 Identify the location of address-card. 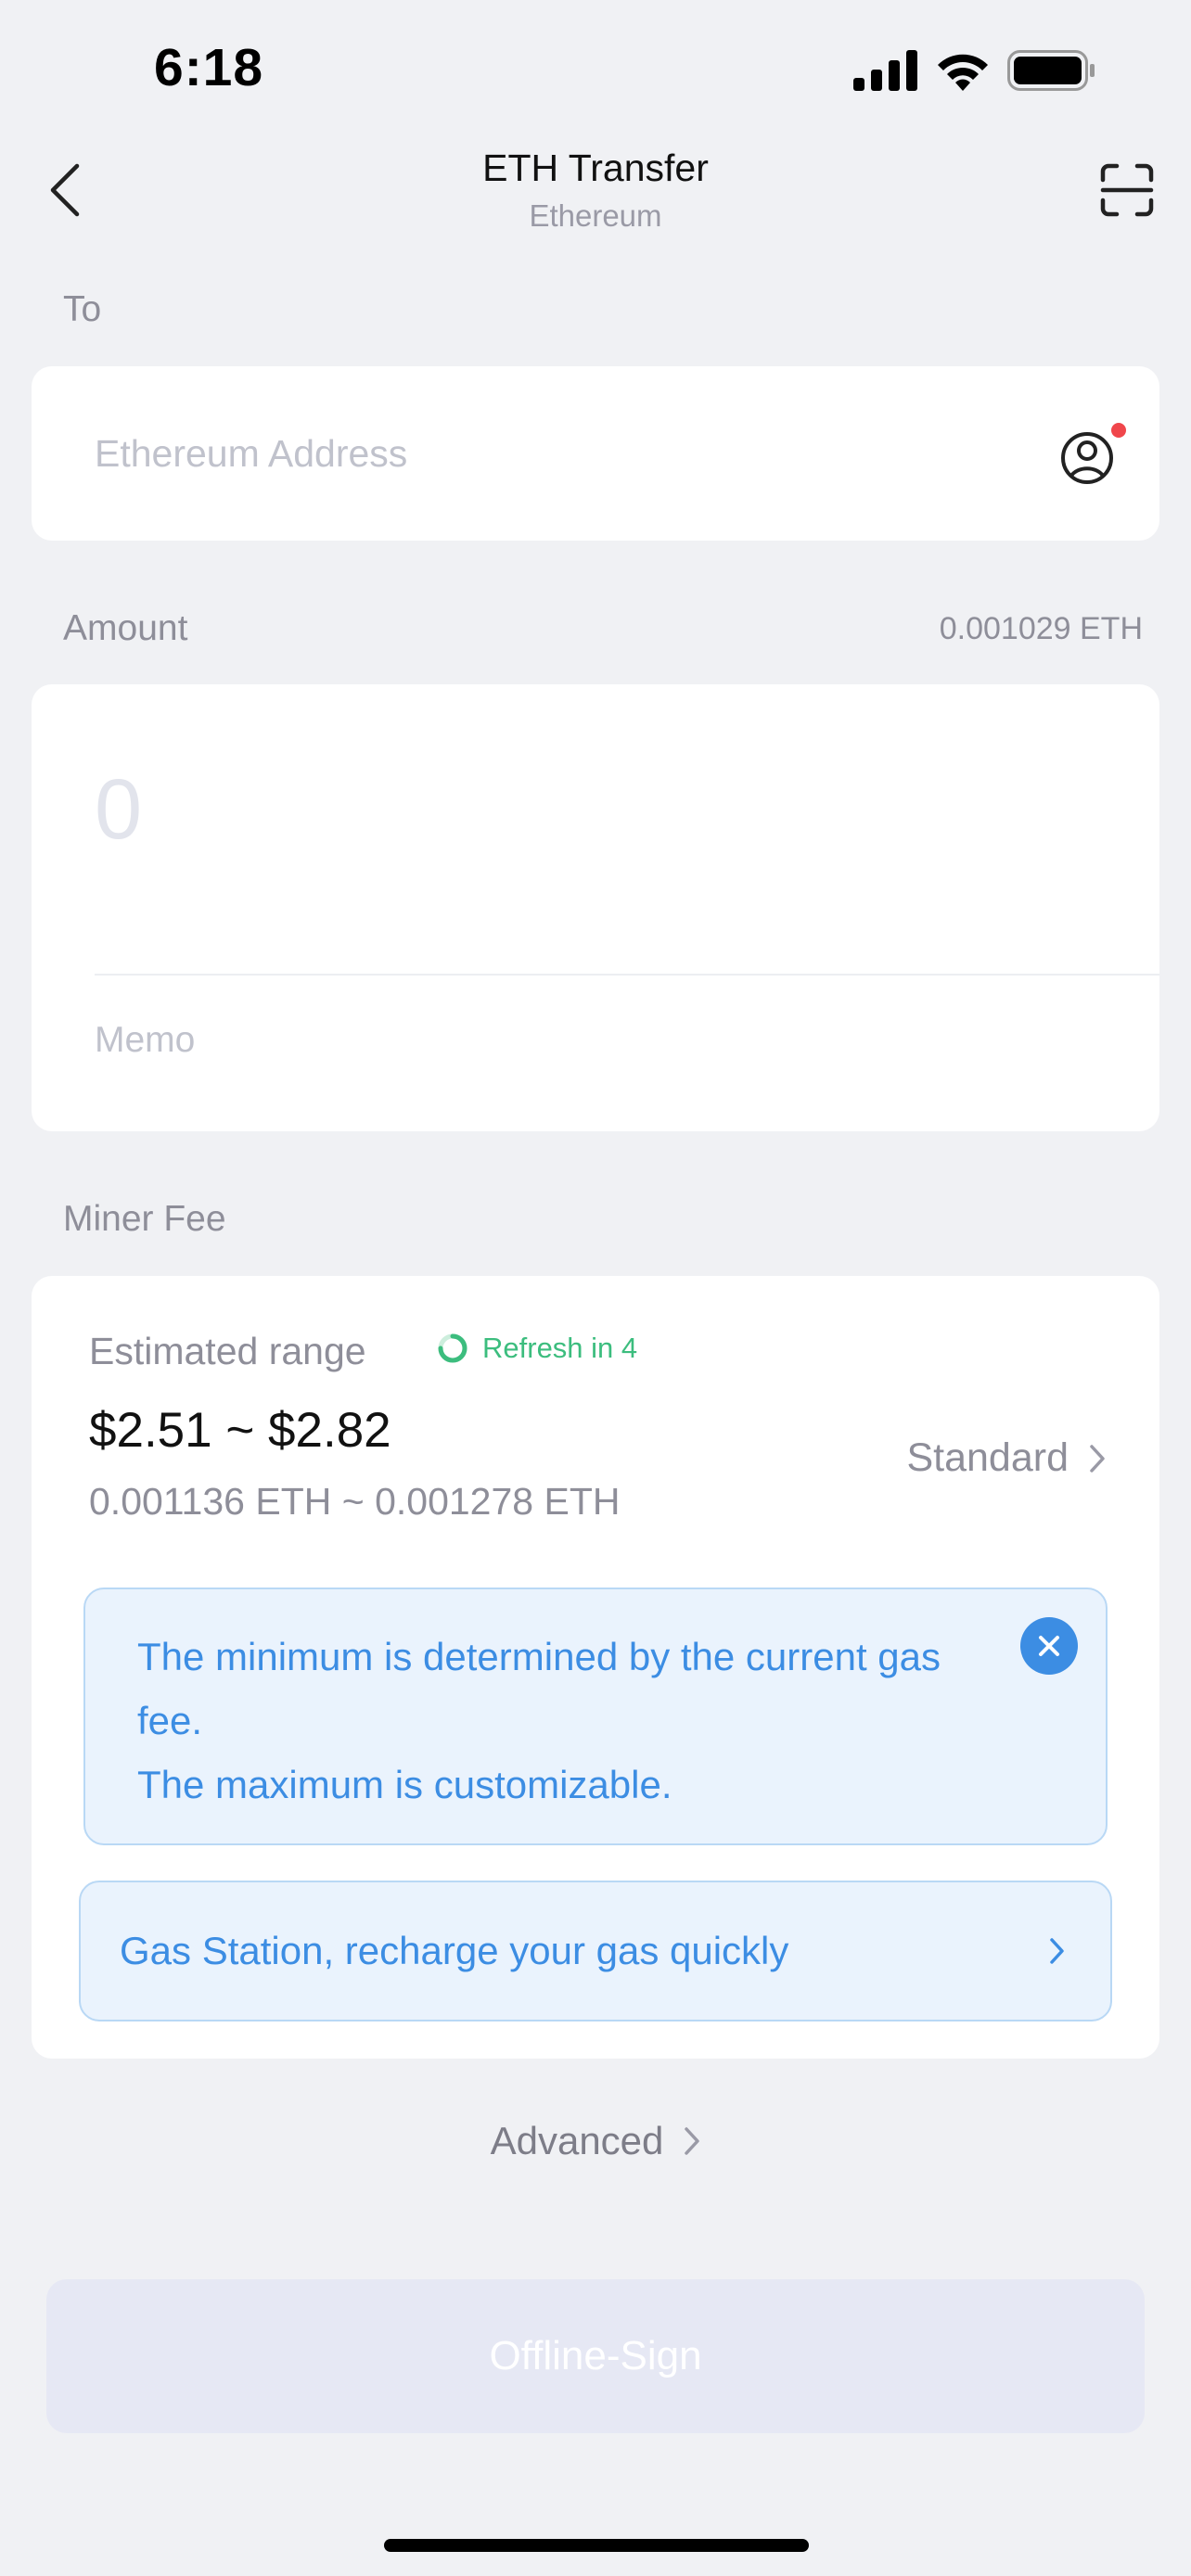
(595, 453).